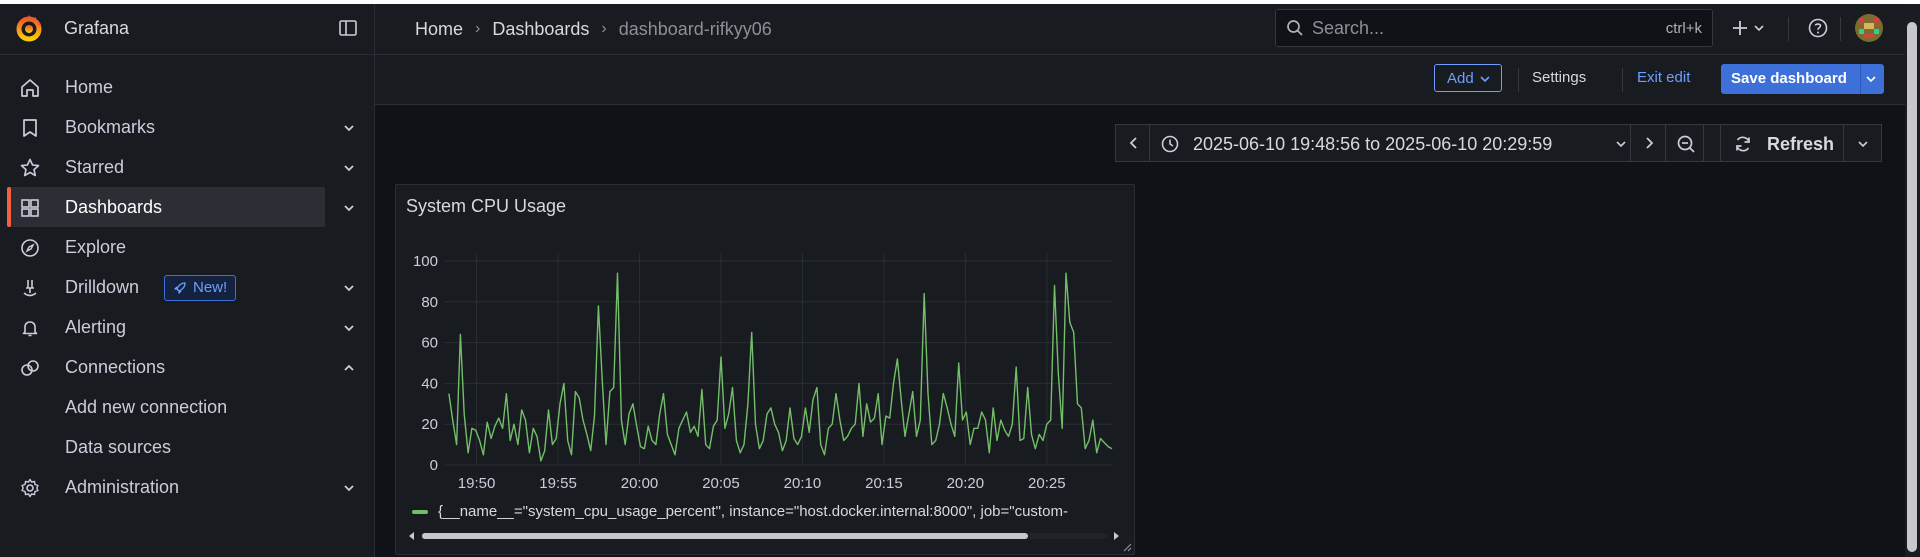  What do you see at coordinates (349, 368) in the screenshot?
I see `chevron-up-icon` at bounding box center [349, 368].